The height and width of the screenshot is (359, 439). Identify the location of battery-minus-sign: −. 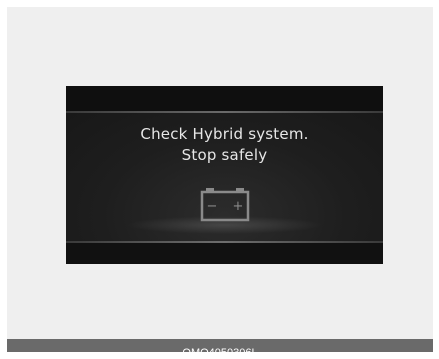
(212, 206).